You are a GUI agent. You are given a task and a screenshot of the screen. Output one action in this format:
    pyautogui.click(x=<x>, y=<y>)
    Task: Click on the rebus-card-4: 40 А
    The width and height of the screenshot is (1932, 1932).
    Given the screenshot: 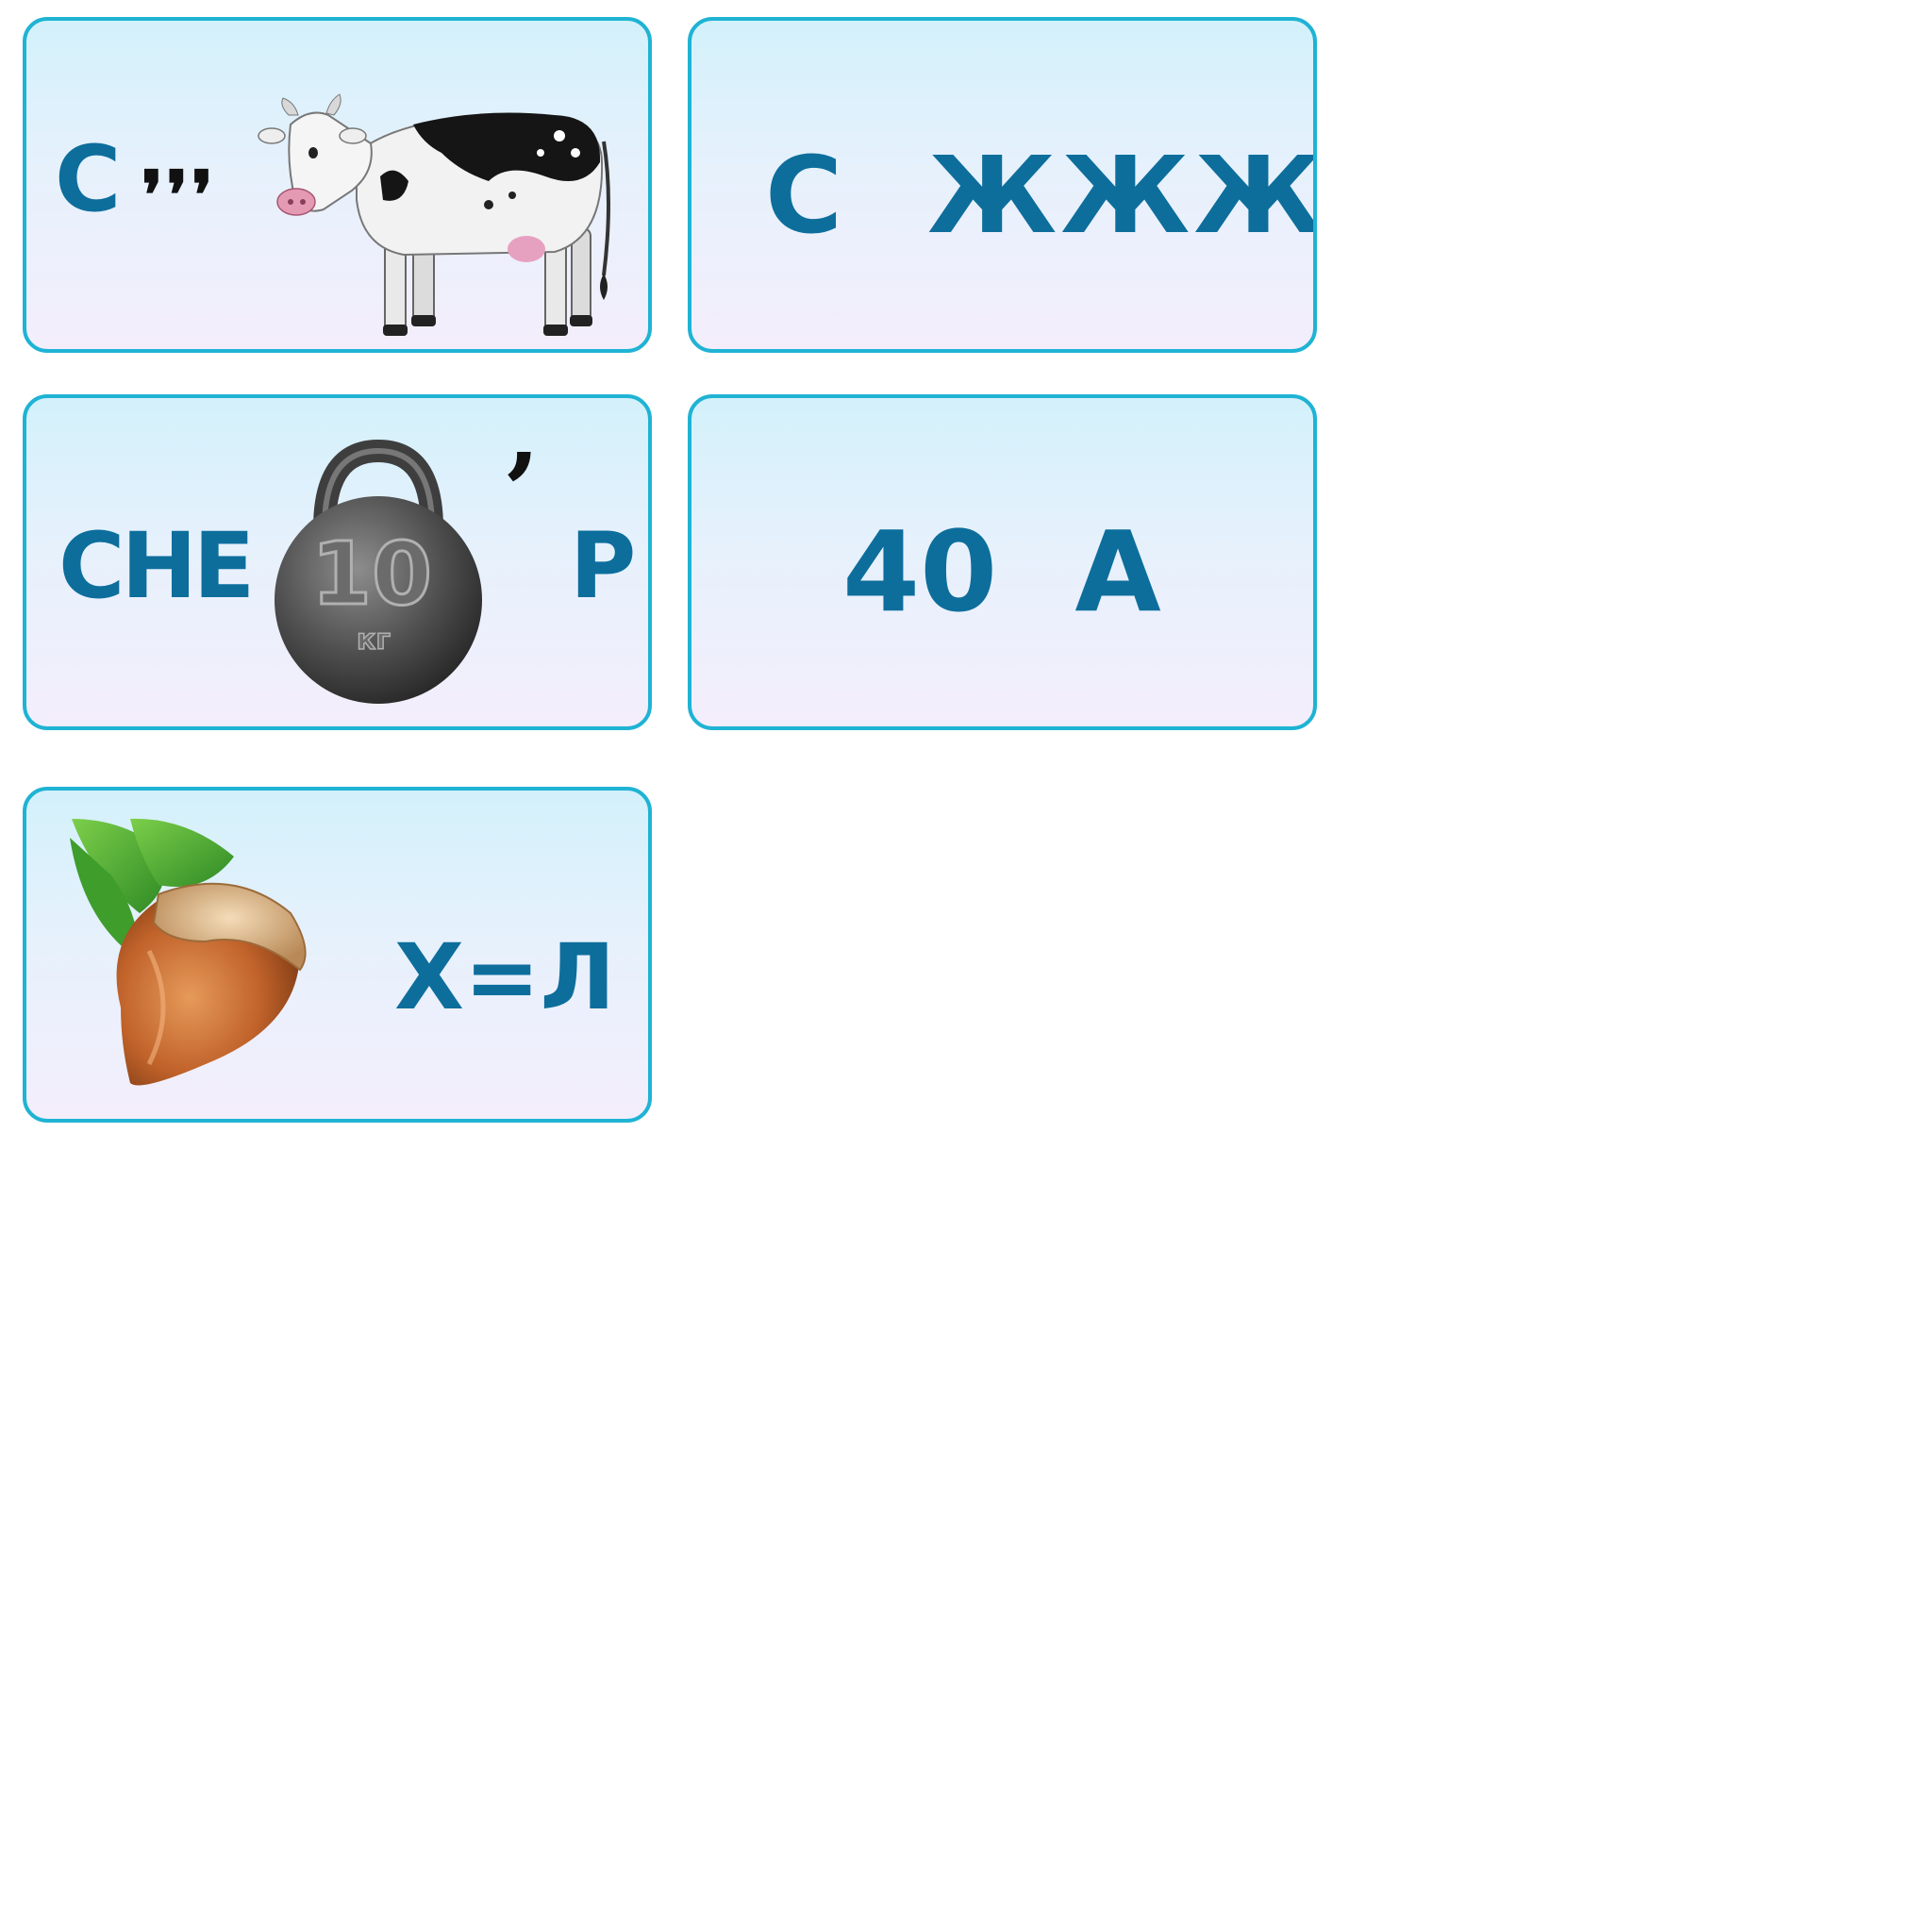 What is the action you would take?
    pyautogui.click(x=1003, y=562)
    